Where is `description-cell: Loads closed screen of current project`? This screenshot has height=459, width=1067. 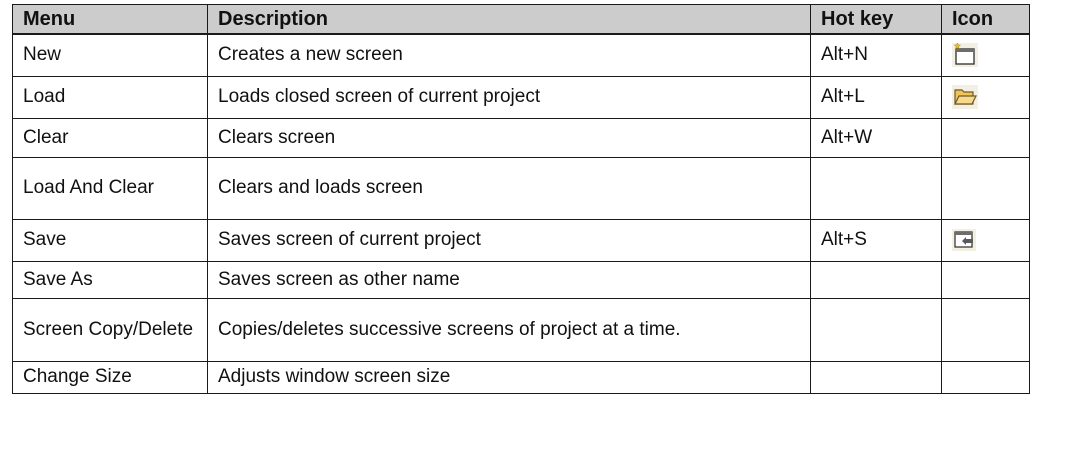 description-cell: Loads closed screen of current project is located at coordinates (509, 97).